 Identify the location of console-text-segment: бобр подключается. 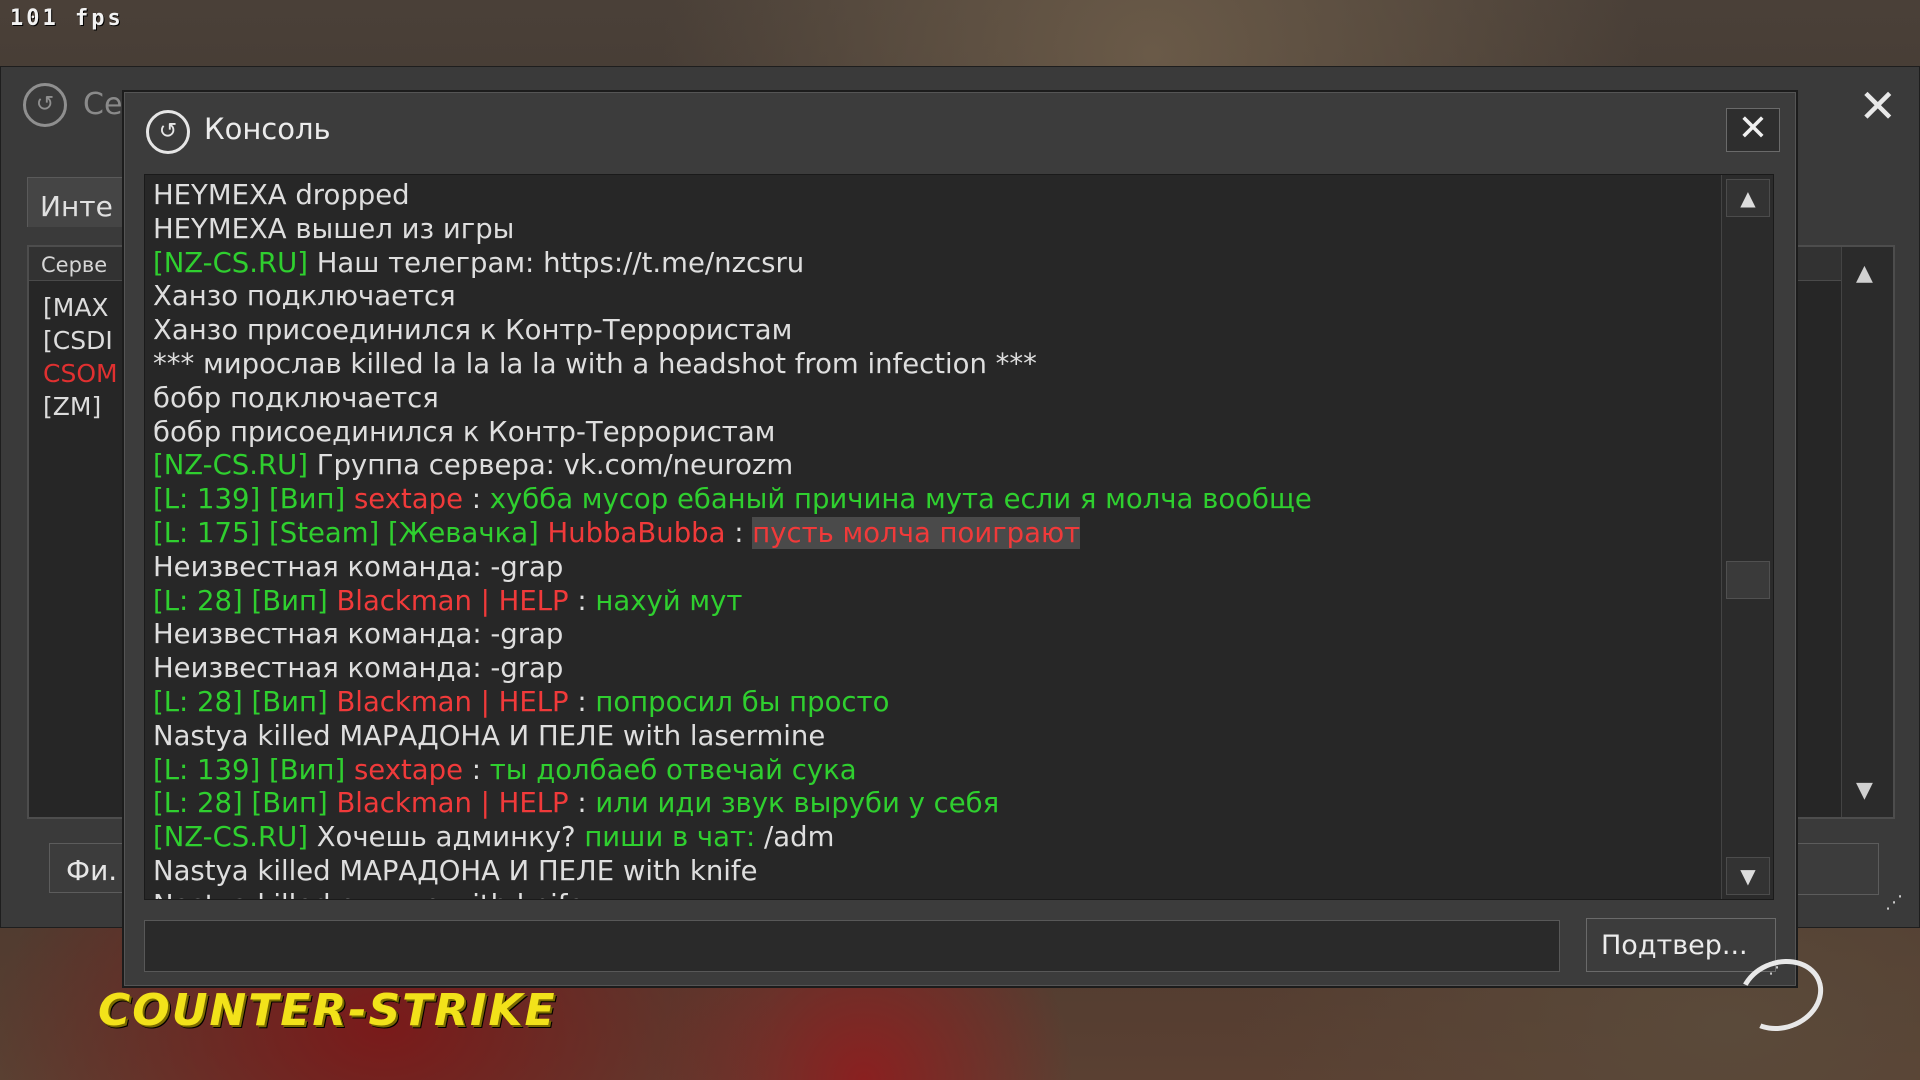
(296, 397).